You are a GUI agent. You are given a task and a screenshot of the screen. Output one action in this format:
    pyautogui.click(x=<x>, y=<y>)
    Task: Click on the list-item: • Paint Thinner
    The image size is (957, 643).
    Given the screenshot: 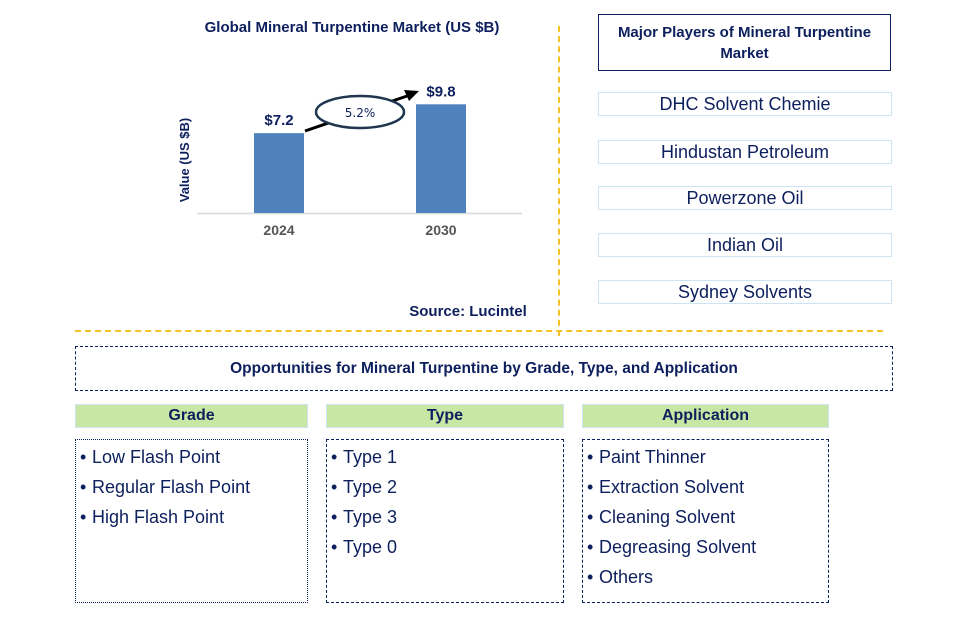 What is the action you would take?
    pyautogui.click(x=707, y=457)
    